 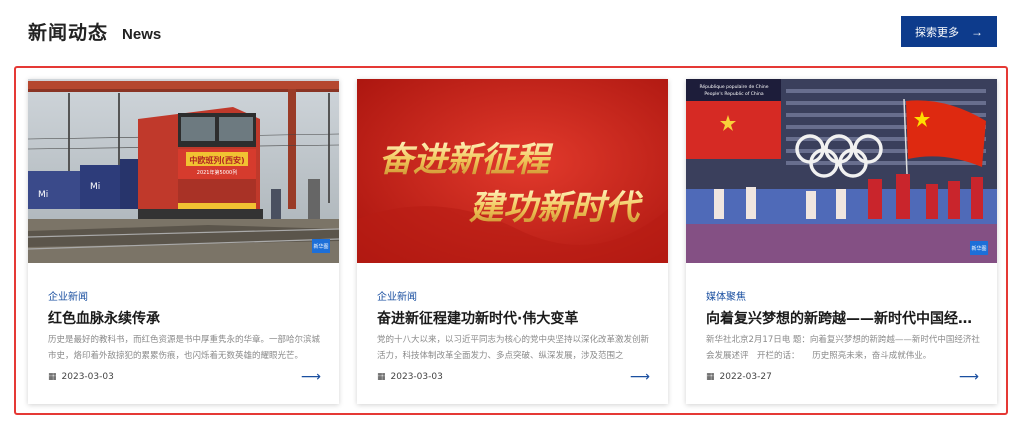 I want to click on news-date-row: ▦ 2022-03-27, so click(x=739, y=377).